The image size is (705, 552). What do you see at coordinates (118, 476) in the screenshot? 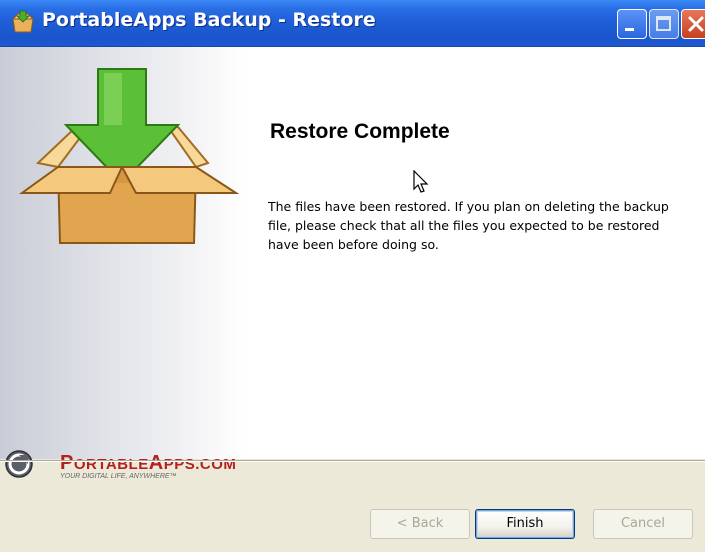
I see `brand-tagline: YOUR DIGITAL LIFE, ANYWHERE™` at bounding box center [118, 476].